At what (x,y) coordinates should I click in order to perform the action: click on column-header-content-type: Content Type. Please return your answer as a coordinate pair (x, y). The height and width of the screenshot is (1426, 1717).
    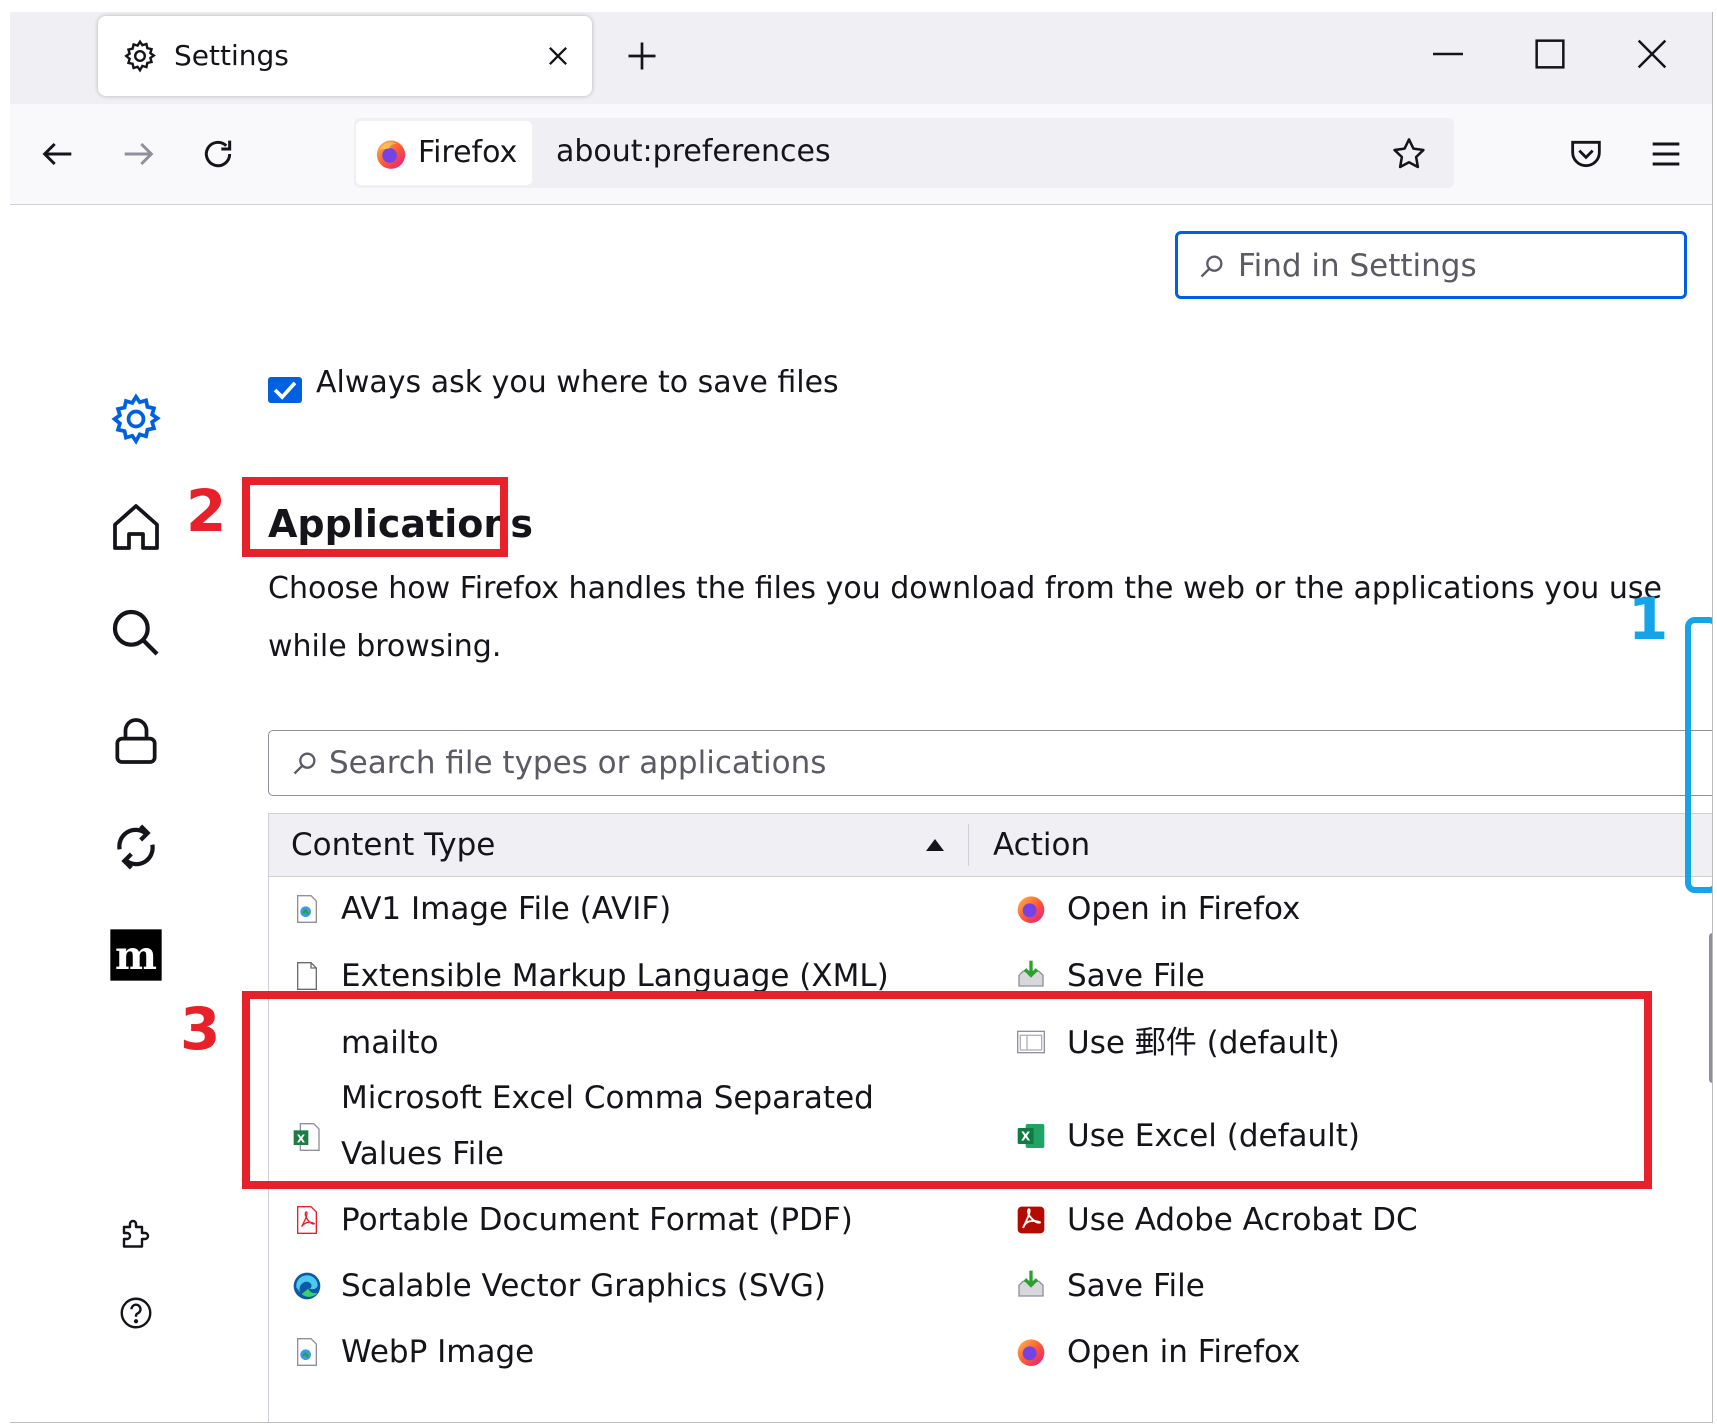
    Looking at the image, I should click on (393, 845).